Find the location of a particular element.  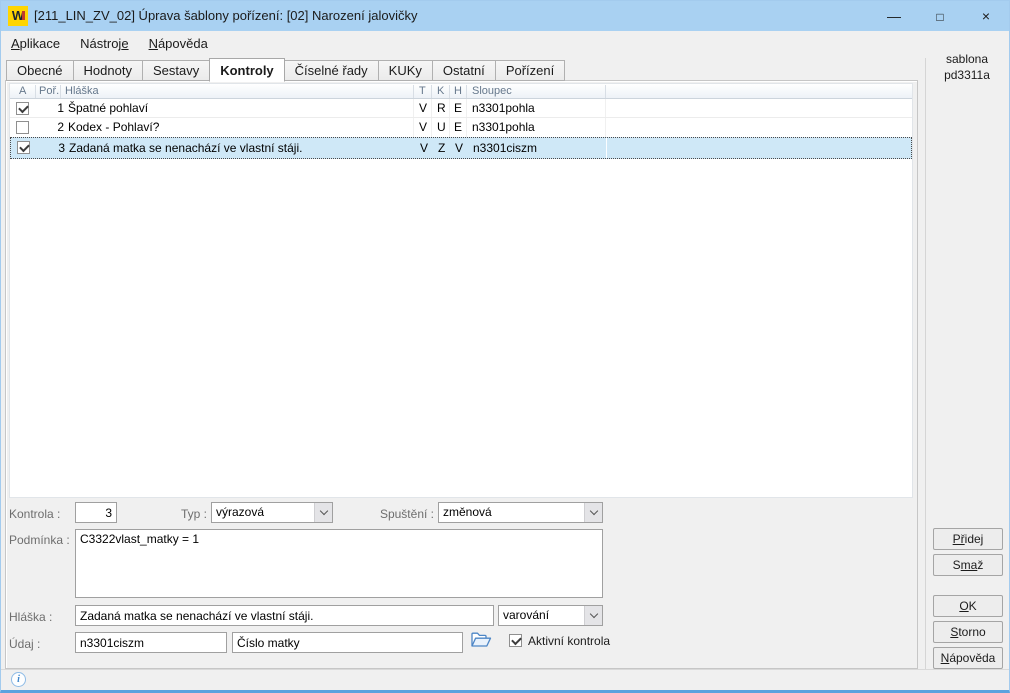

table-row: 2 Kodex - Pohlaví? V U E n3301pohla is located at coordinates (461, 127).